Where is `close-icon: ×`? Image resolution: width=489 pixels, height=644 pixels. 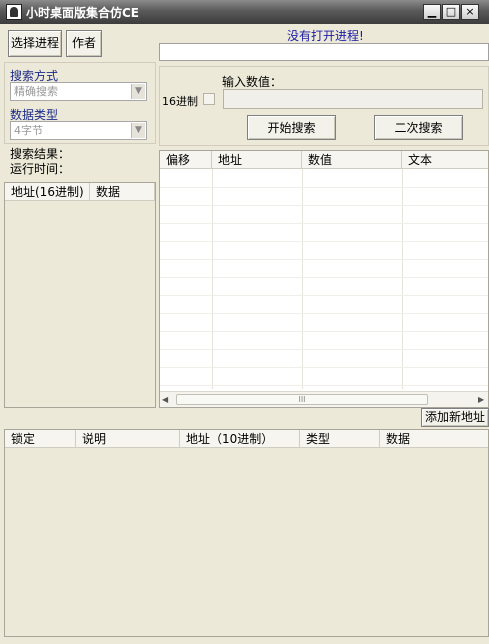 close-icon: × is located at coordinates (470, 12).